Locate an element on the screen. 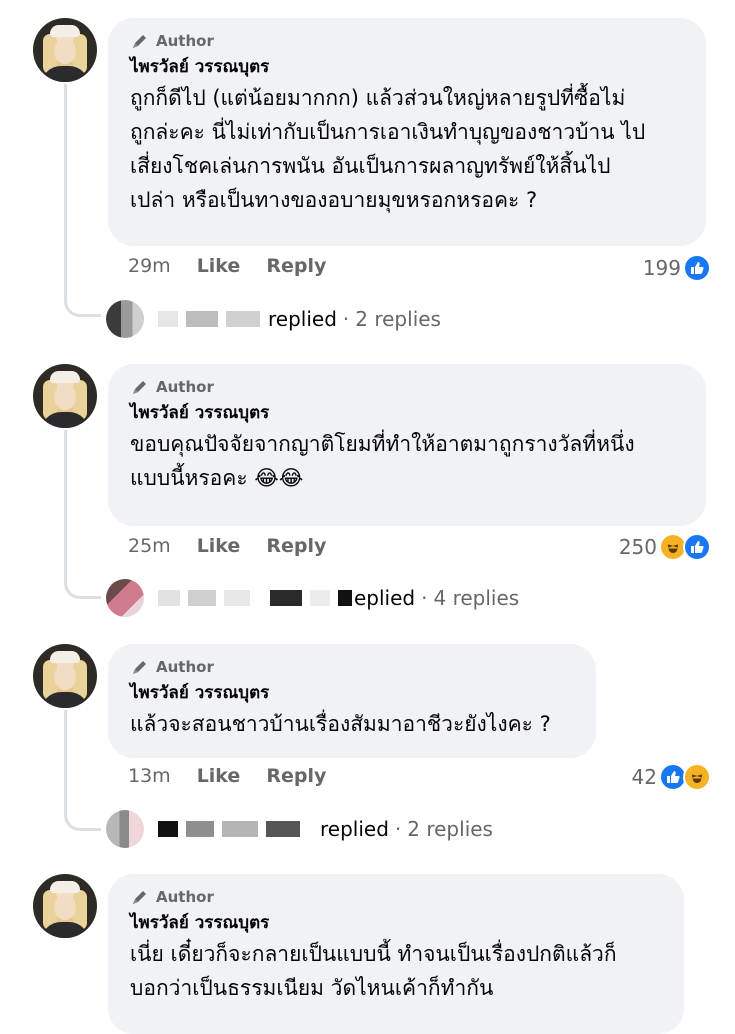 The image size is (735, 1034). comment-time: 13m is located at coordinates (149, 776).